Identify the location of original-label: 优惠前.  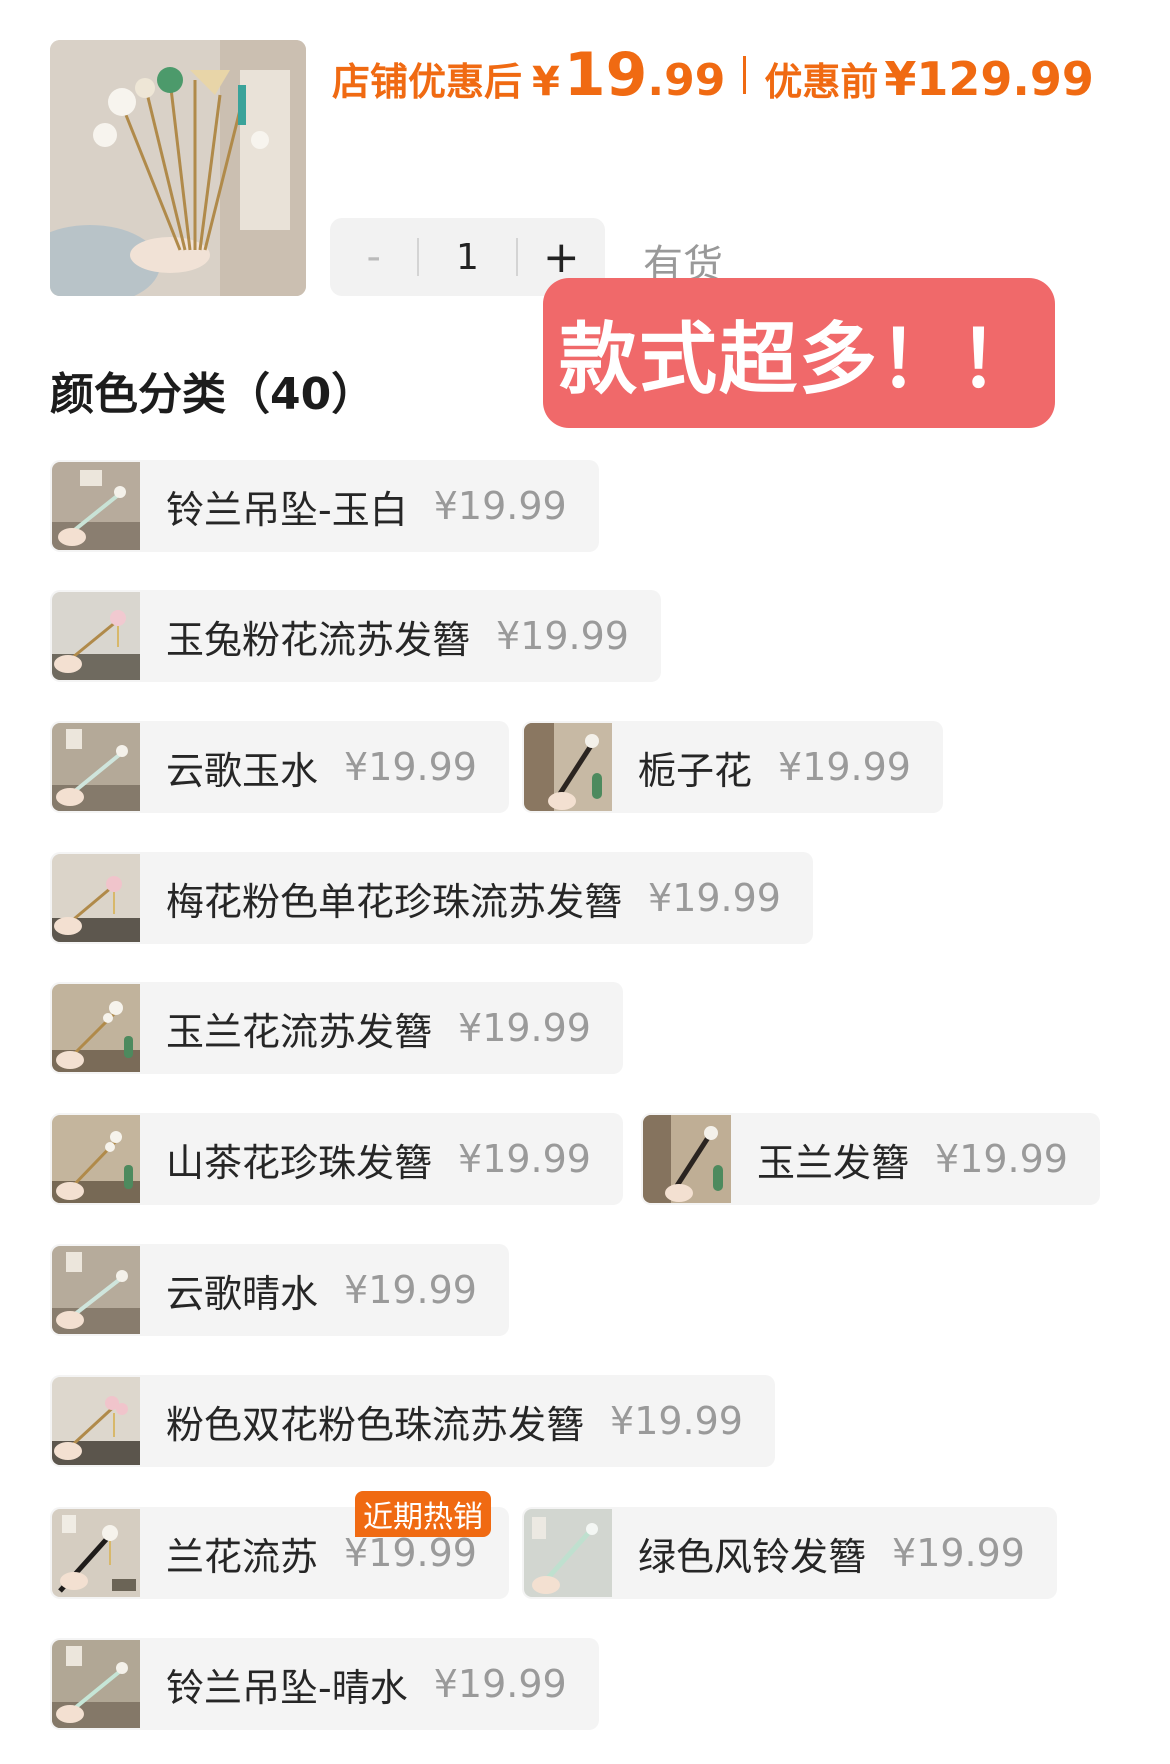
(821, 82).